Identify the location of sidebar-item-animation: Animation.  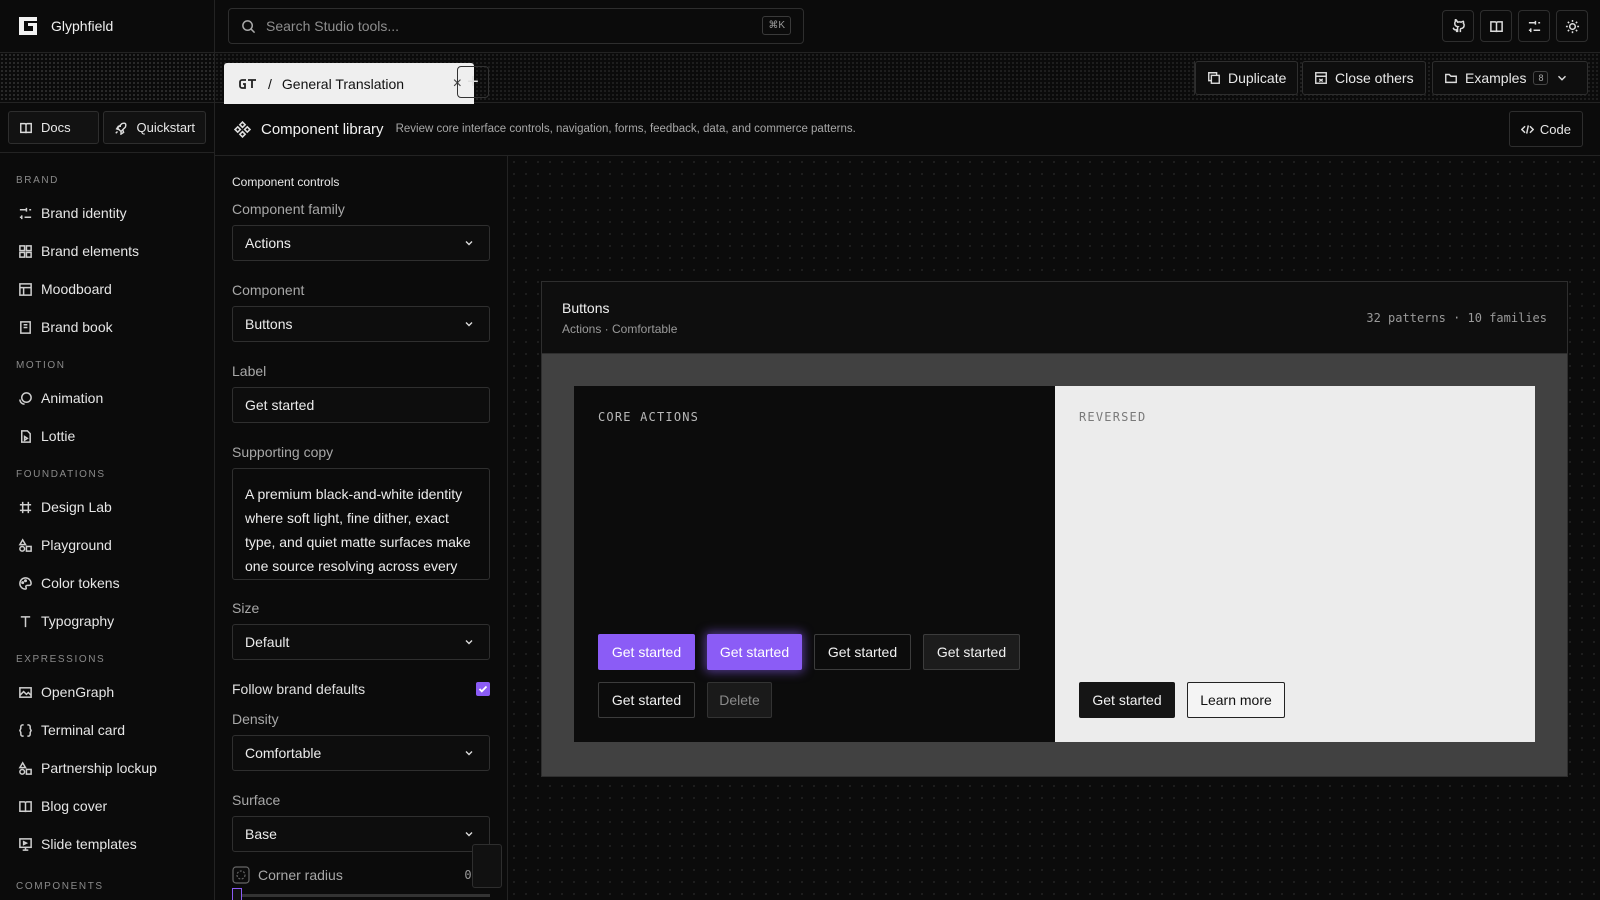
(107, 398).